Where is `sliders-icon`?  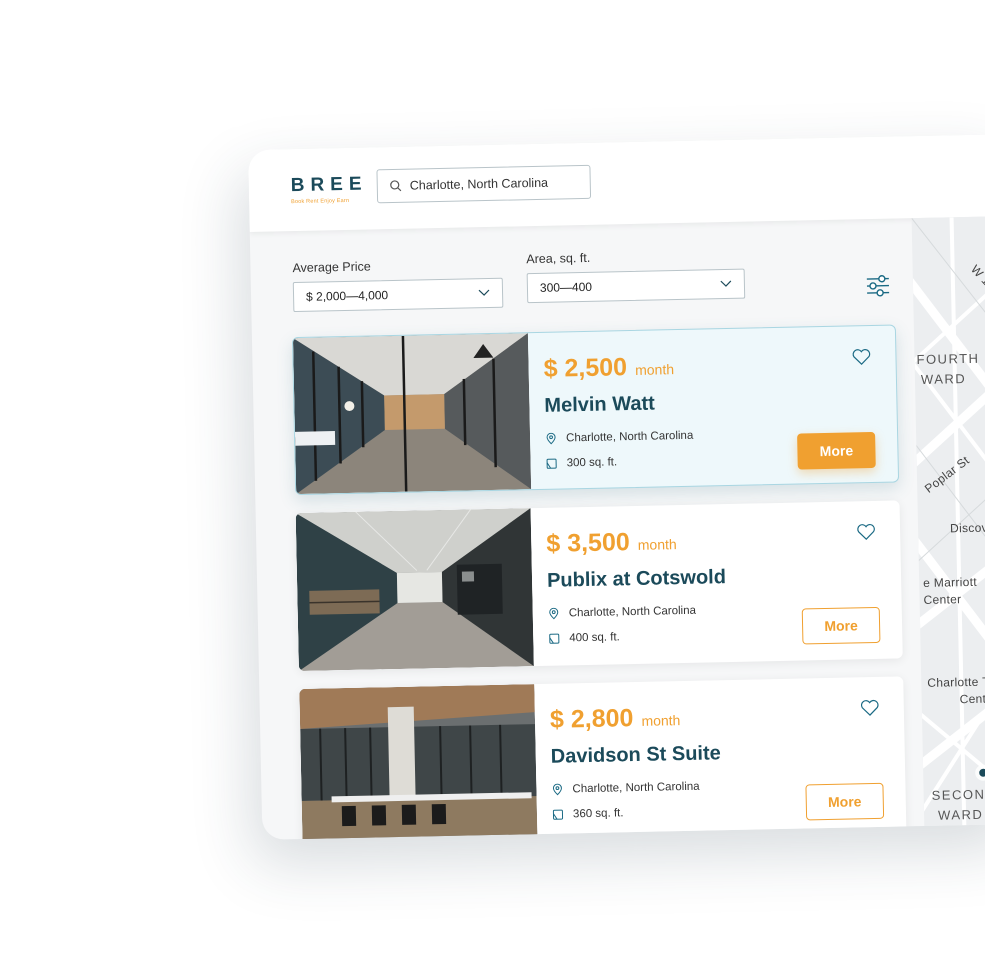
sliders-icon is located at coordinates (878, 286).